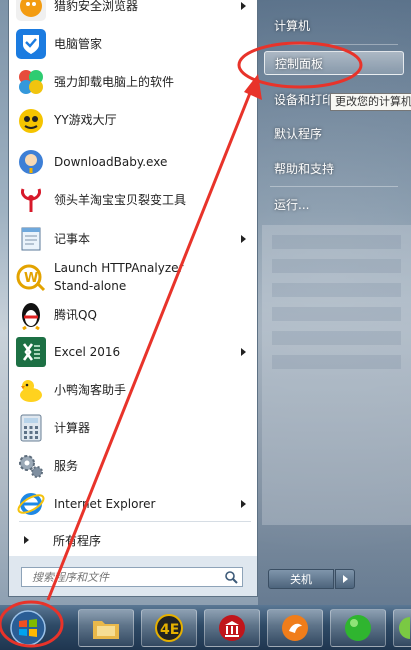  I want to click on file-explorer-icon, so click(106, 630).